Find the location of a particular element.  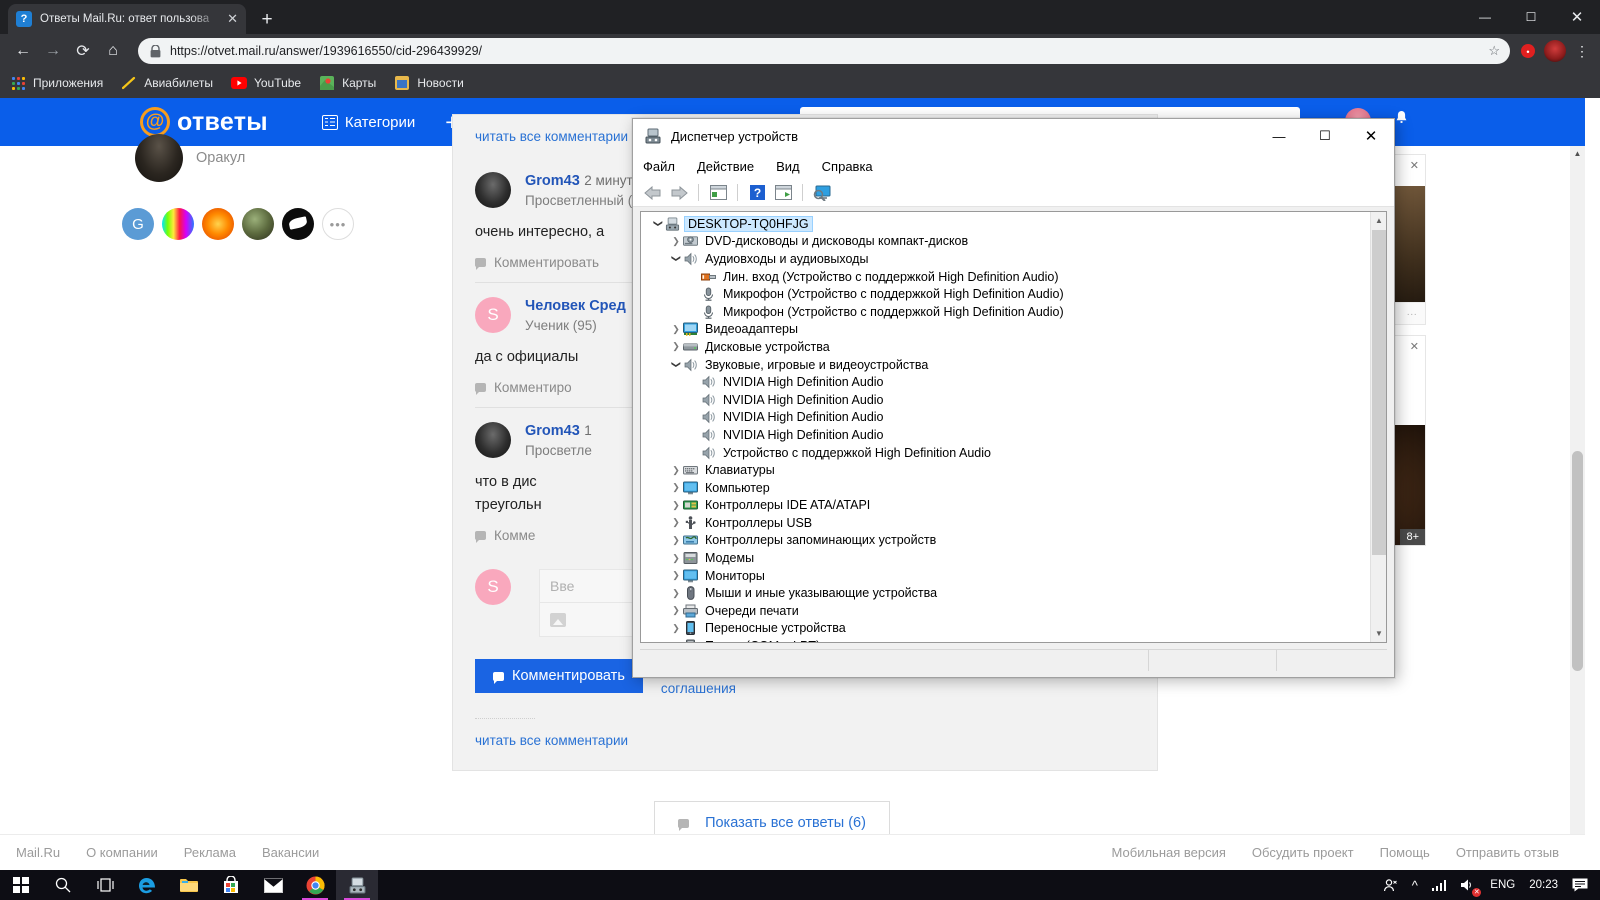

mail-button is located at coordinates (273, 885).